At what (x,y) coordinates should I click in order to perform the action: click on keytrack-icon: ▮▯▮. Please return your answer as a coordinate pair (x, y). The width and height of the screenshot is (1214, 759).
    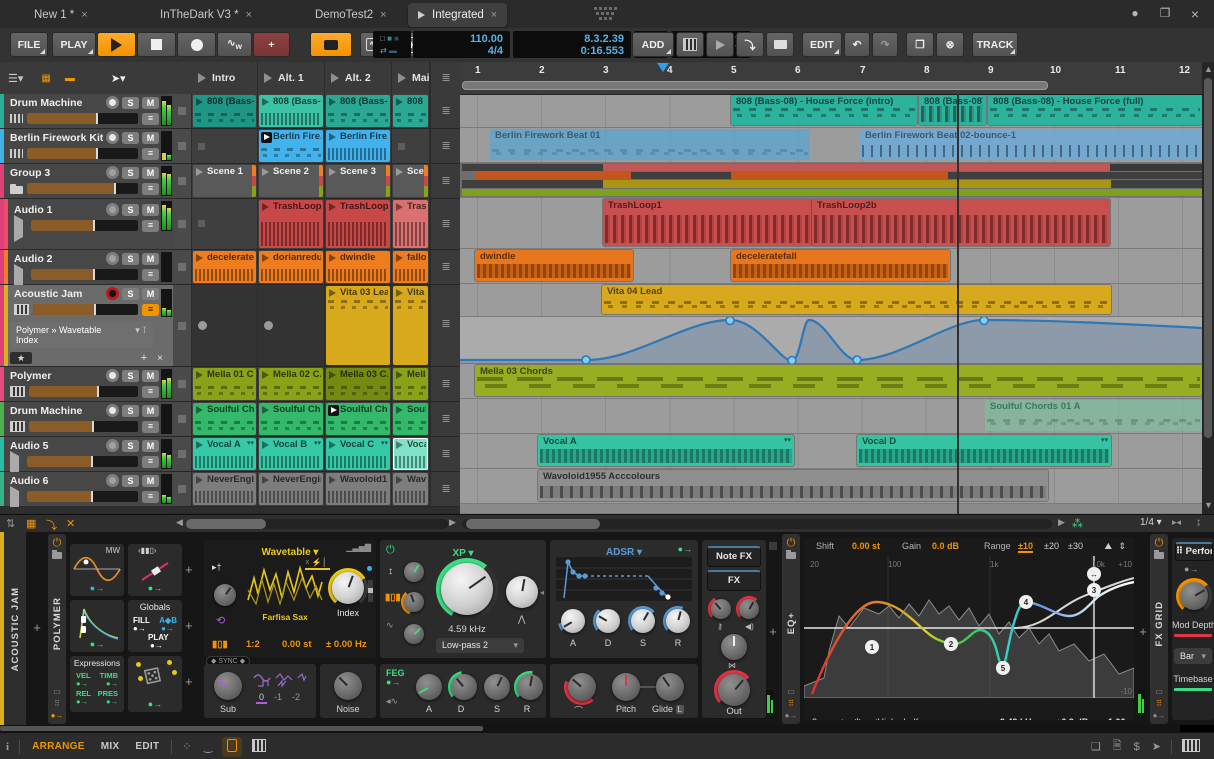
    Looking at the image, I should click on (220, 644).